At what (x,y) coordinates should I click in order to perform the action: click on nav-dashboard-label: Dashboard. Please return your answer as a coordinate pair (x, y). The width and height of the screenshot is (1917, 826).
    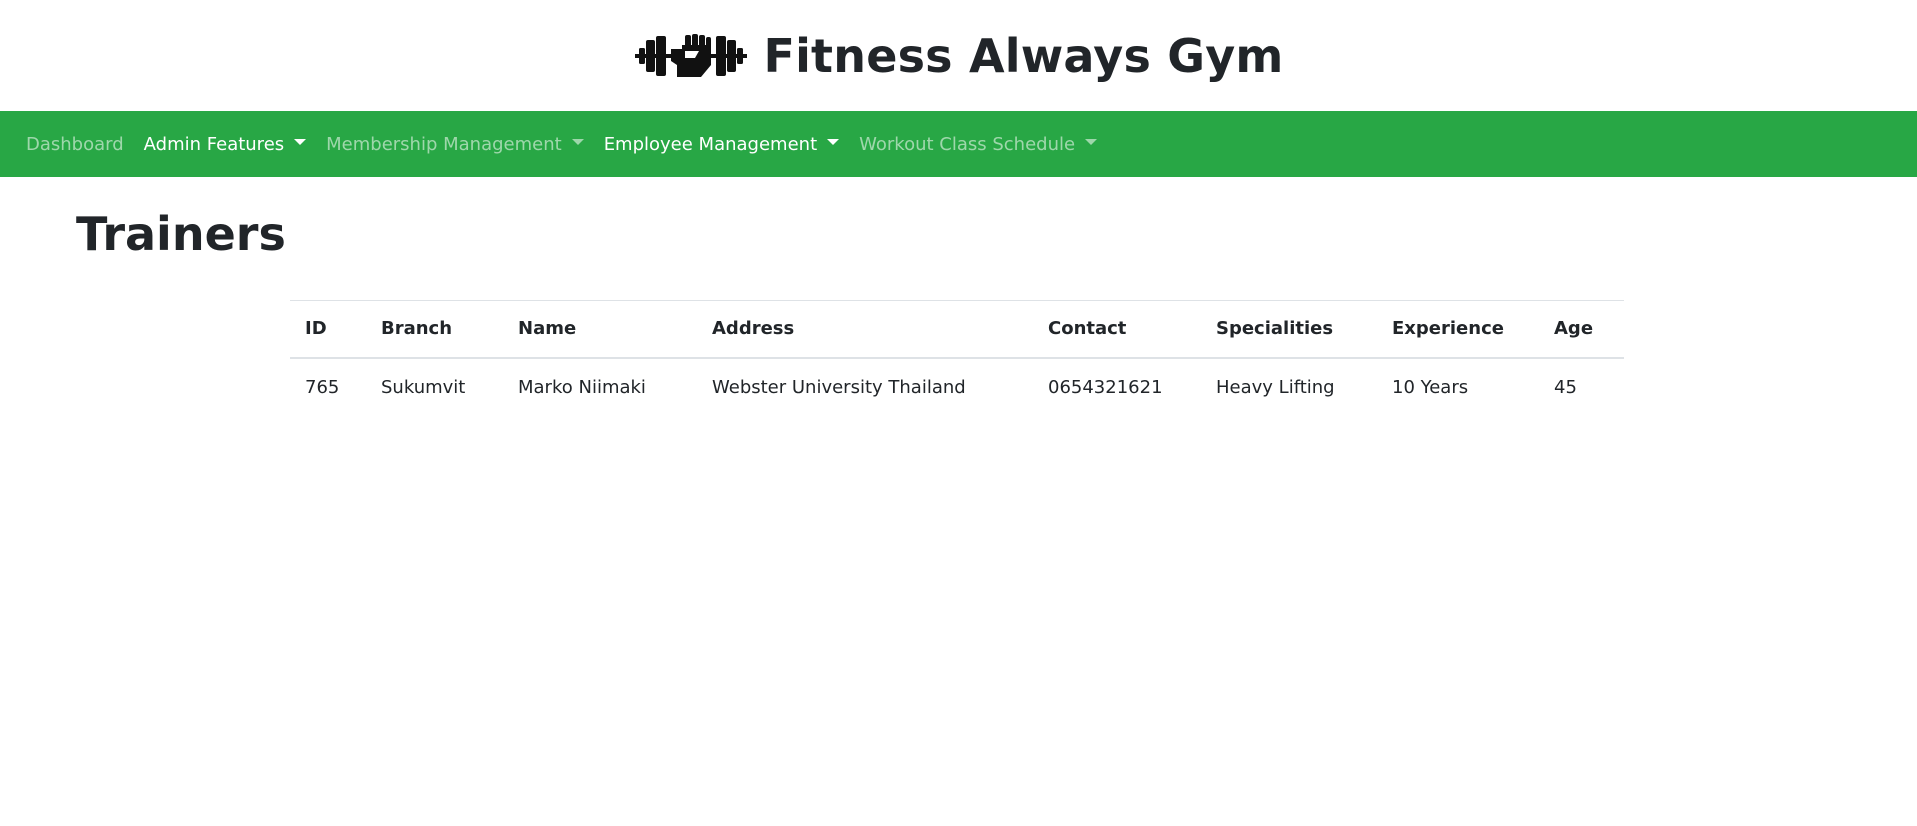
    Looking at the image, I should click on (75, 144).